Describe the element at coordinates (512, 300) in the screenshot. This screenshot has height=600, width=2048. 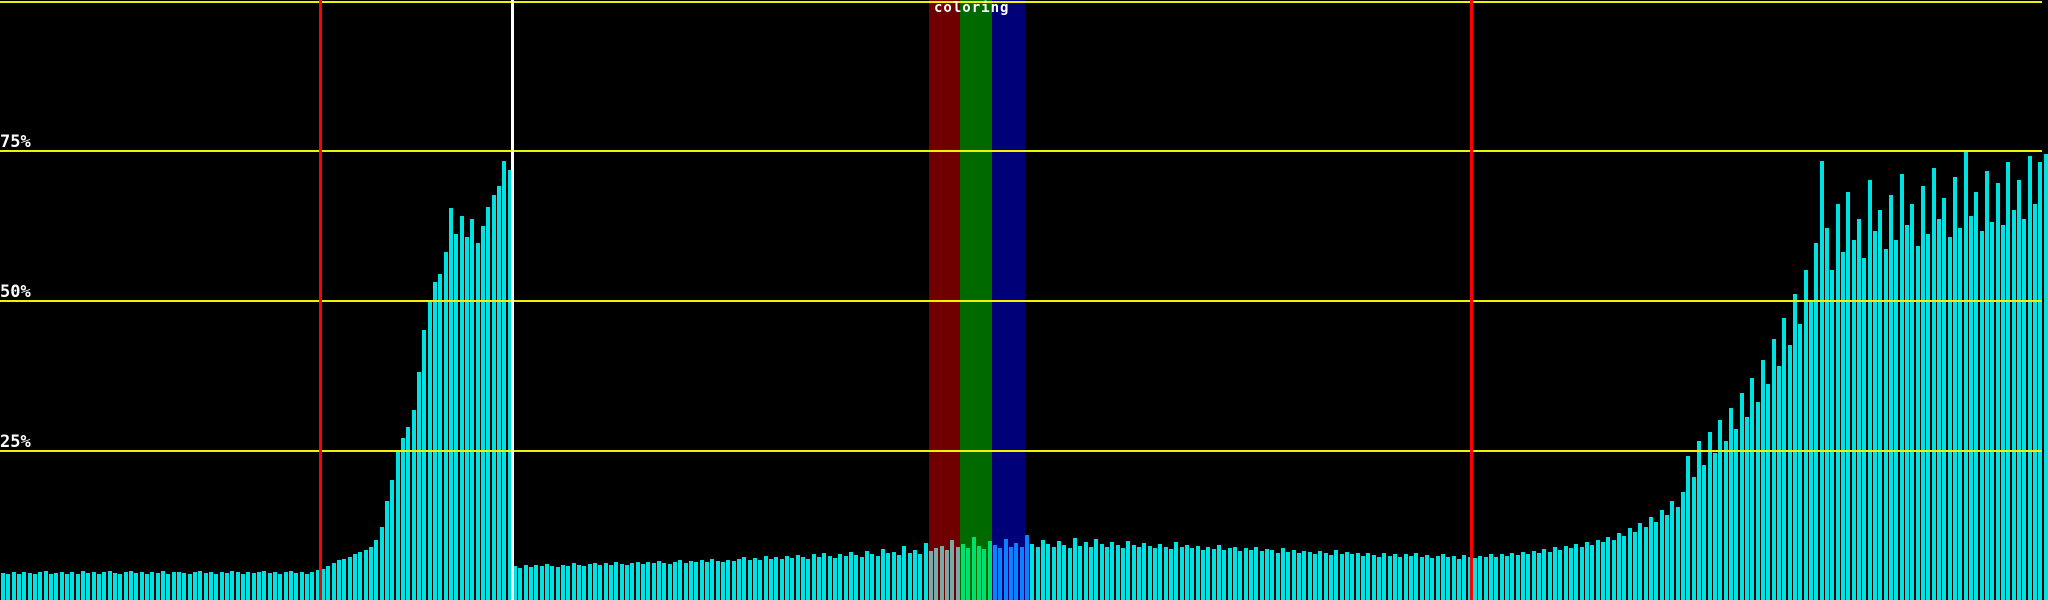
I see `marker-white` at that location.